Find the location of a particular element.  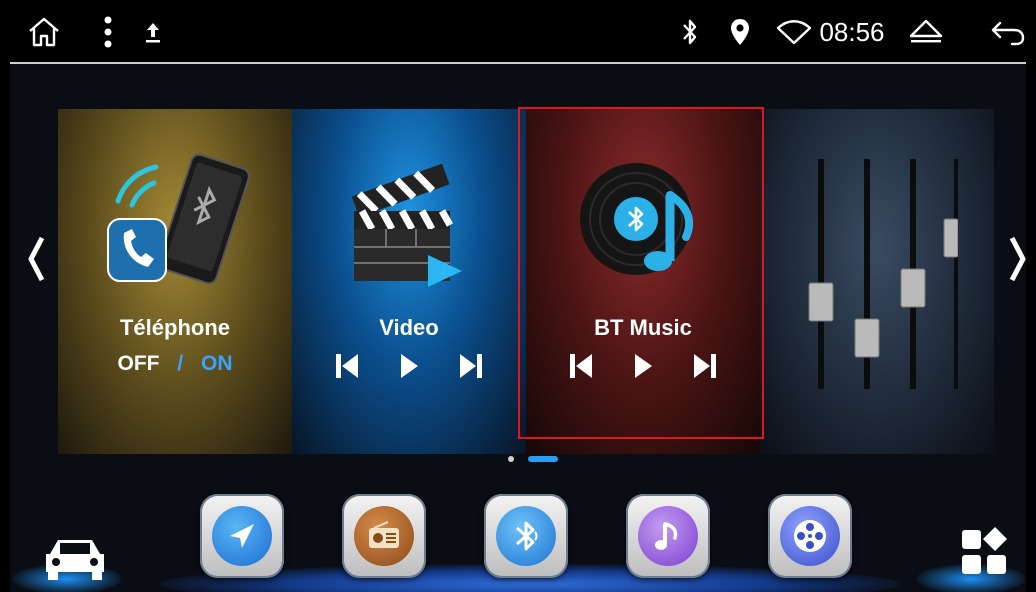

film-reel-icon is located at coordinates (810, 536).